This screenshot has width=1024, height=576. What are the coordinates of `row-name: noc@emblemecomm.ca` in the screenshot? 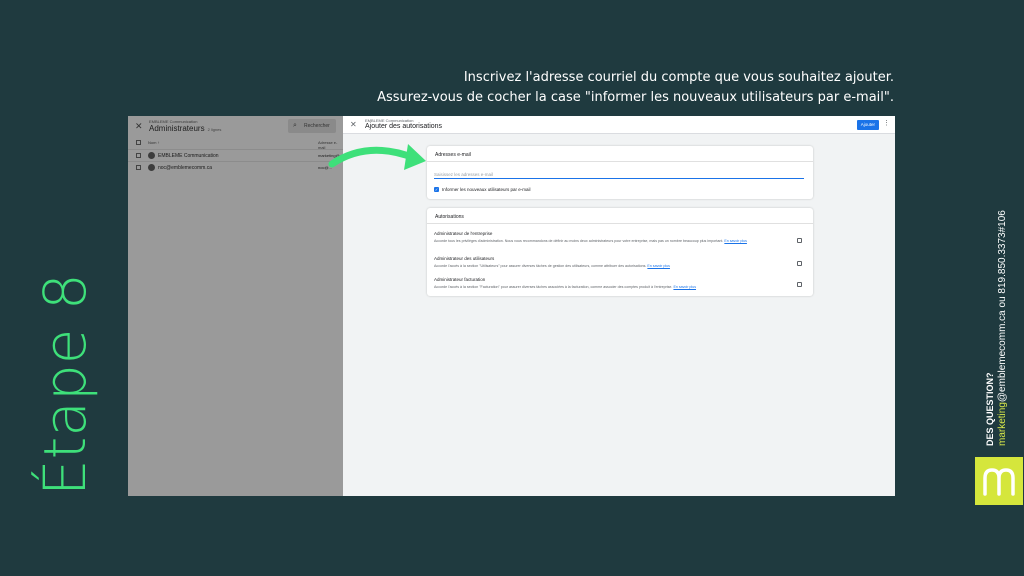 It's located at (185, 168).